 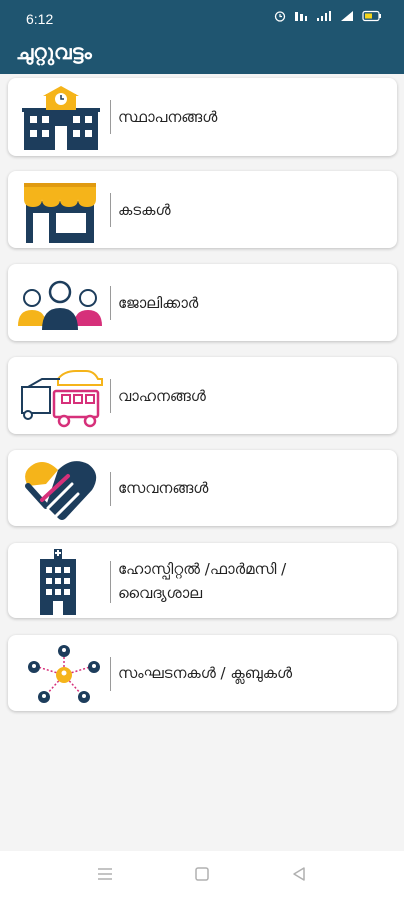 I want to click on menu-nav-icon, so click(x=105, y=874).